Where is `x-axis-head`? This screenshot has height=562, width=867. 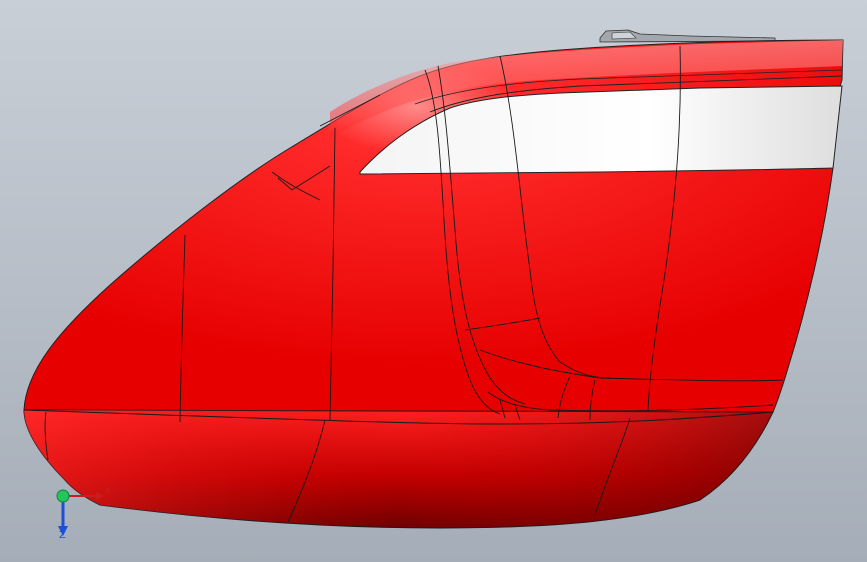 x-axis-head is located at coordinates (100, 496).